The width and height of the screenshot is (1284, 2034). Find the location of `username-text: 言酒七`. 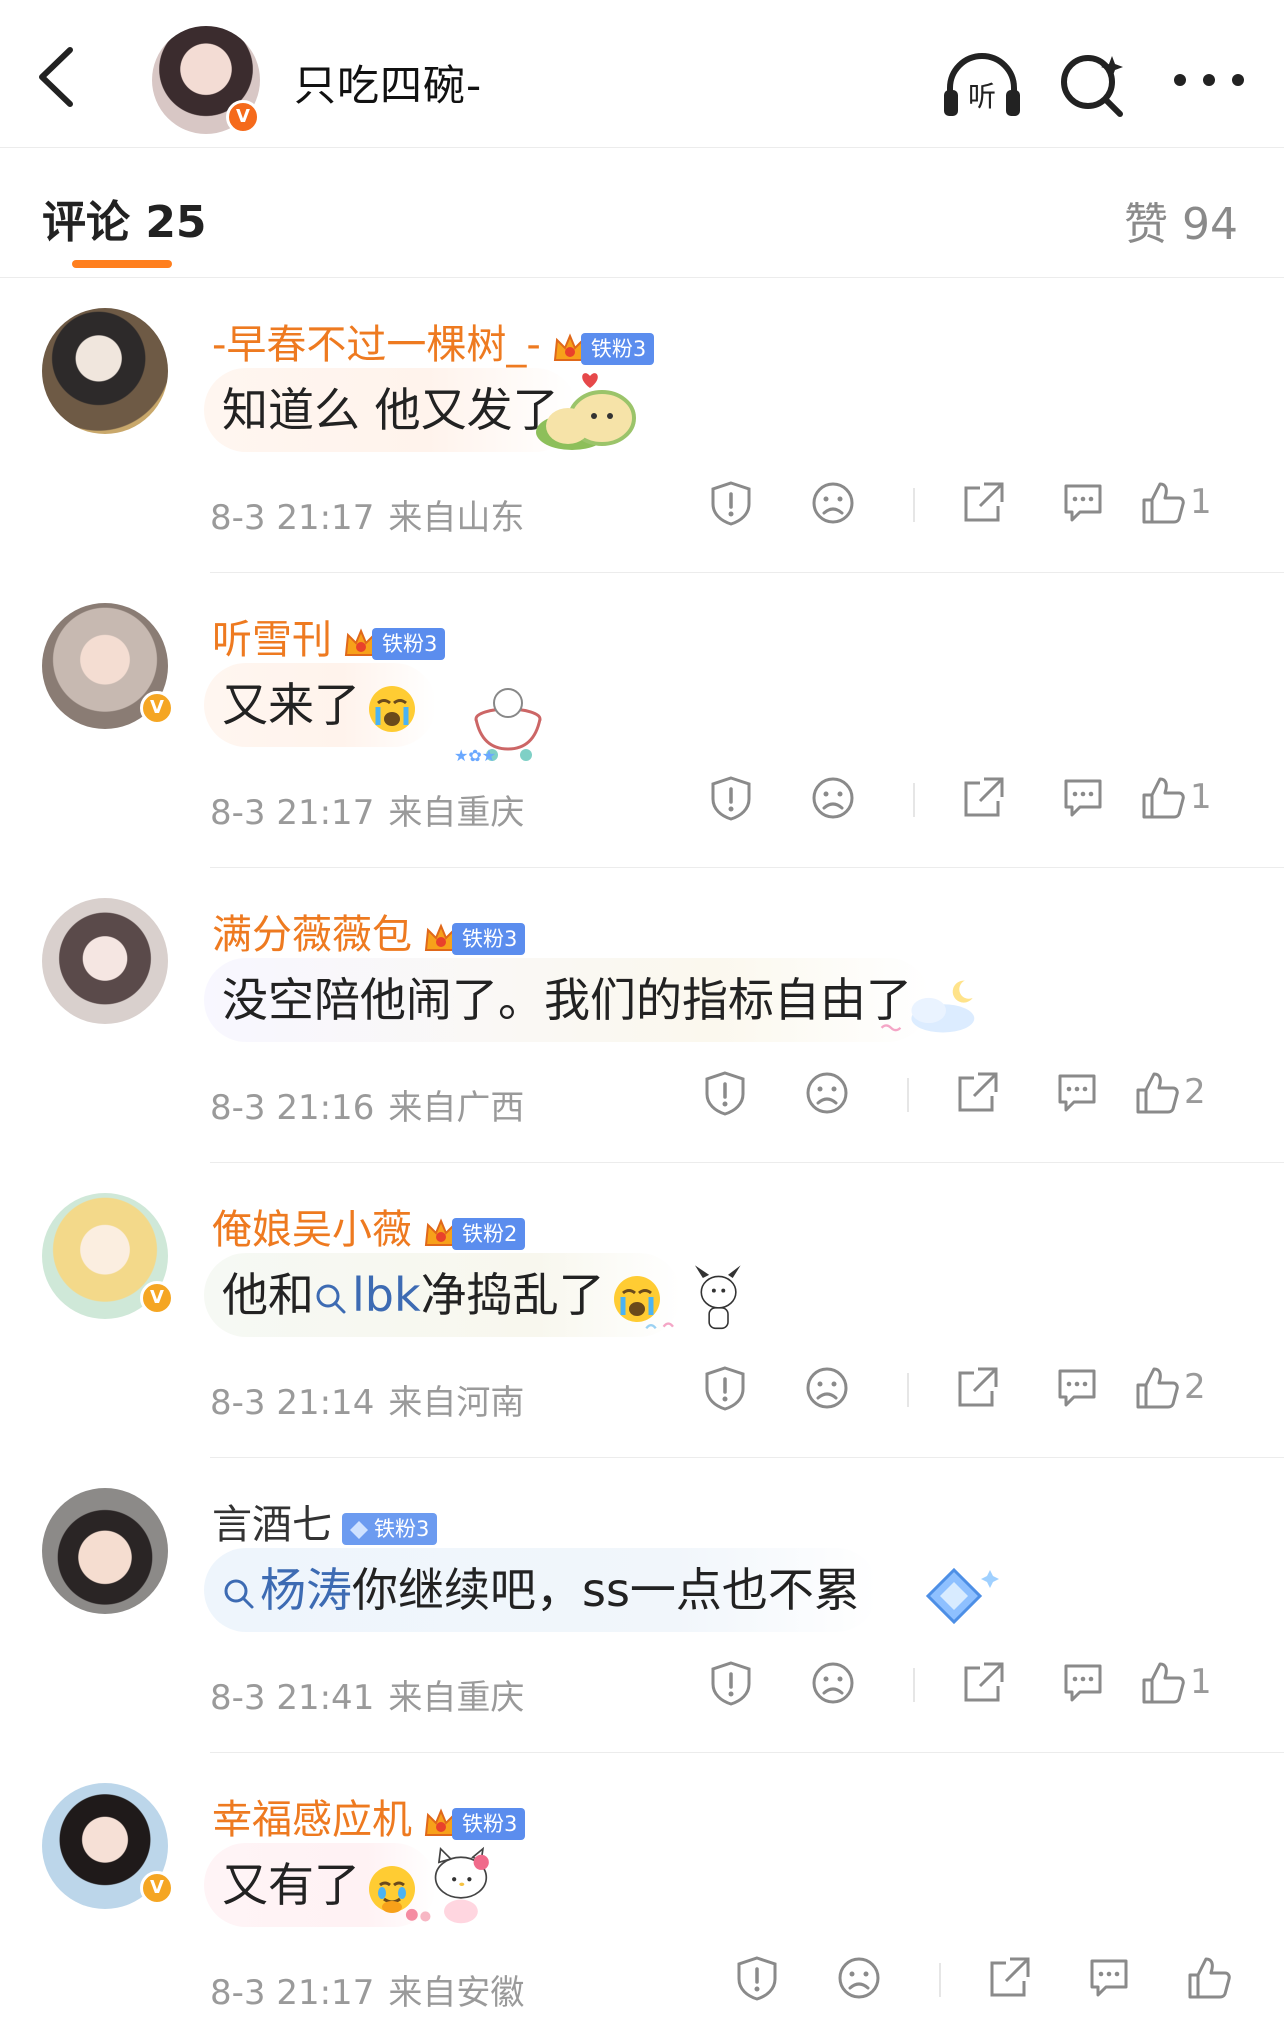

username-text: 言酒七 is located at coordinates (272, 1525).